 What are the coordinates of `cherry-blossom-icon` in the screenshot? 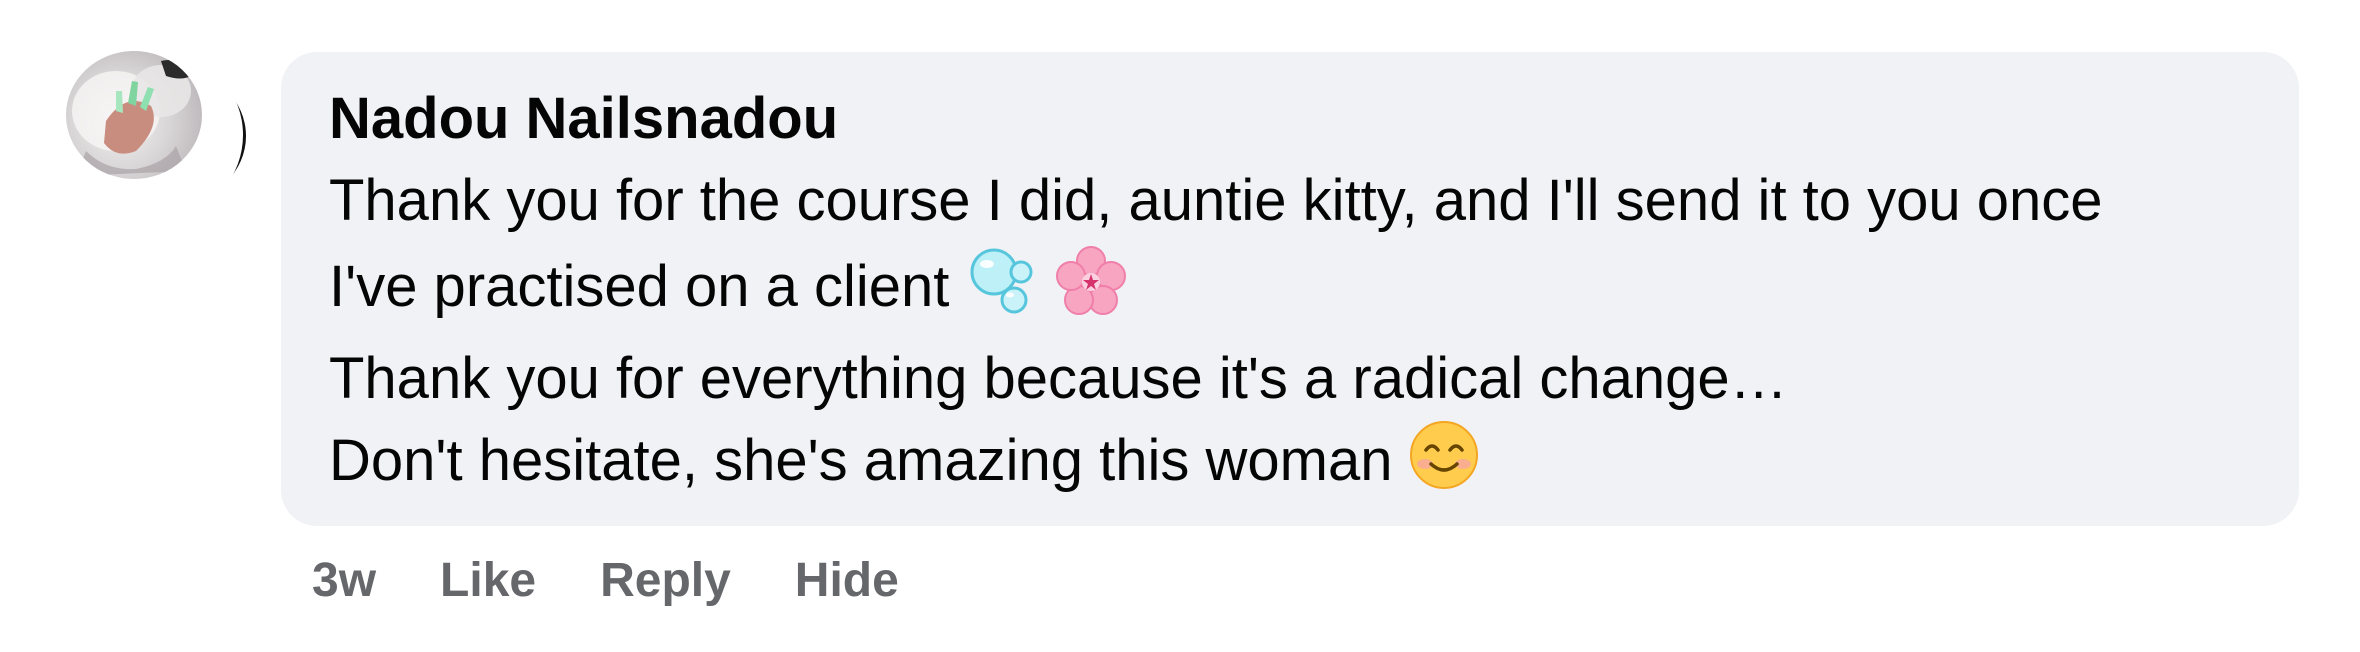 It's located at (1090, 292).